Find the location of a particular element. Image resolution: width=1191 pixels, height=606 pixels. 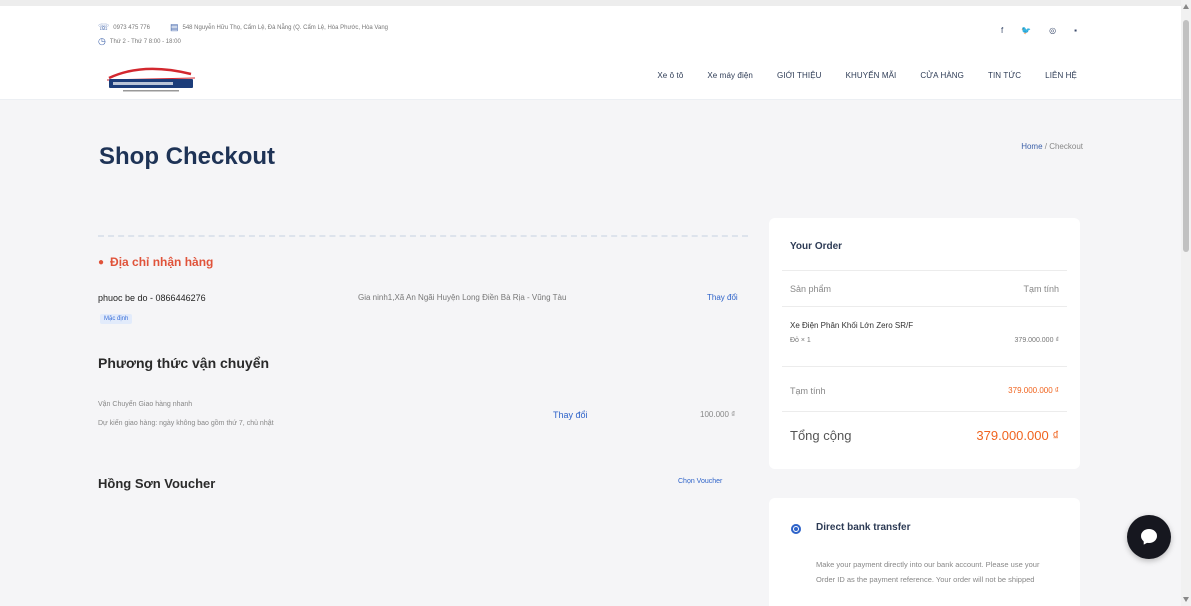

instagram-icon: ◎ is located at coordinates (1052, 30).